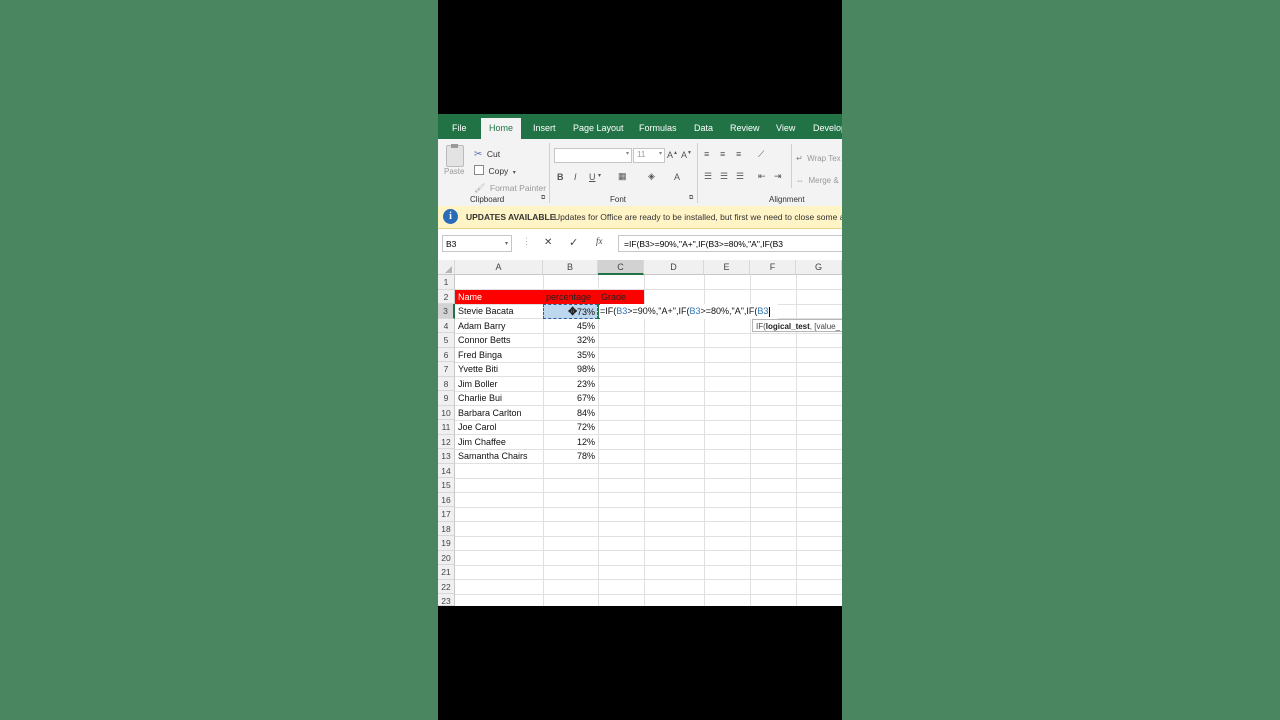  Describe the element at coordinates (785, 126) in the screenshot. I see `tab-view: View` at that location.